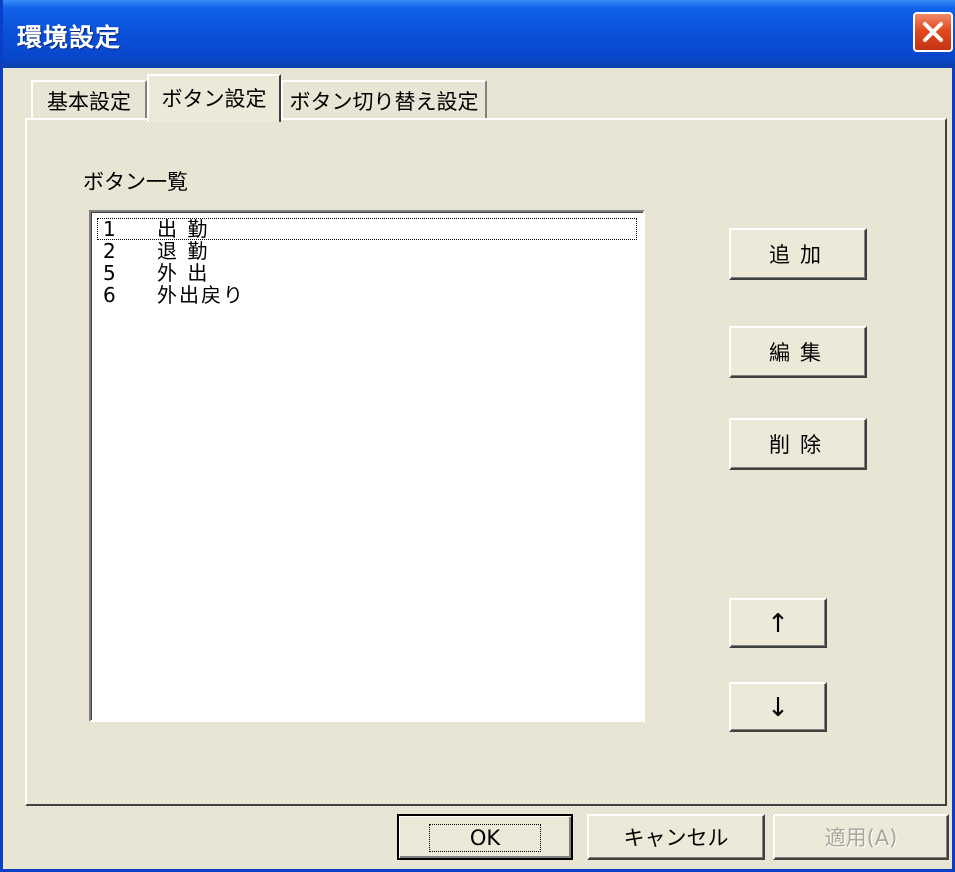 The image size is (955, 872). Describe the element at coordinates (861, 837) in the screenshot. I see `apply-button: 適用(A)` at that location.